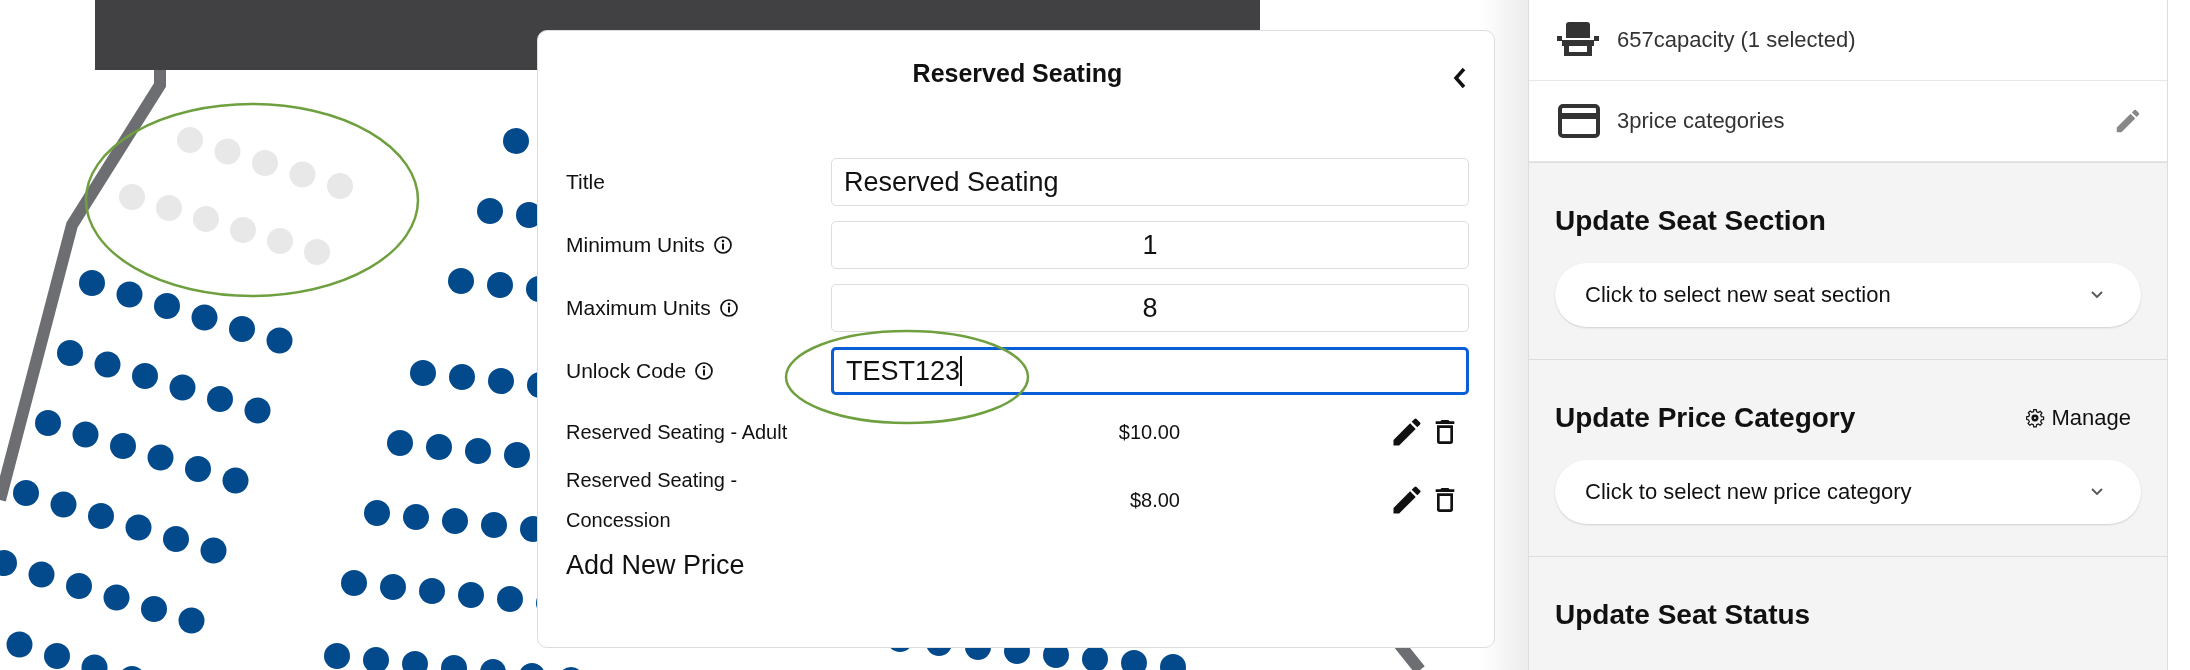 This screenshot has height=670, width=2190. What do you see at coordinates (677, 432) in the screenshot?
I see `price-name: Reserved Seating - Adult` at bounding box center [677, 432].